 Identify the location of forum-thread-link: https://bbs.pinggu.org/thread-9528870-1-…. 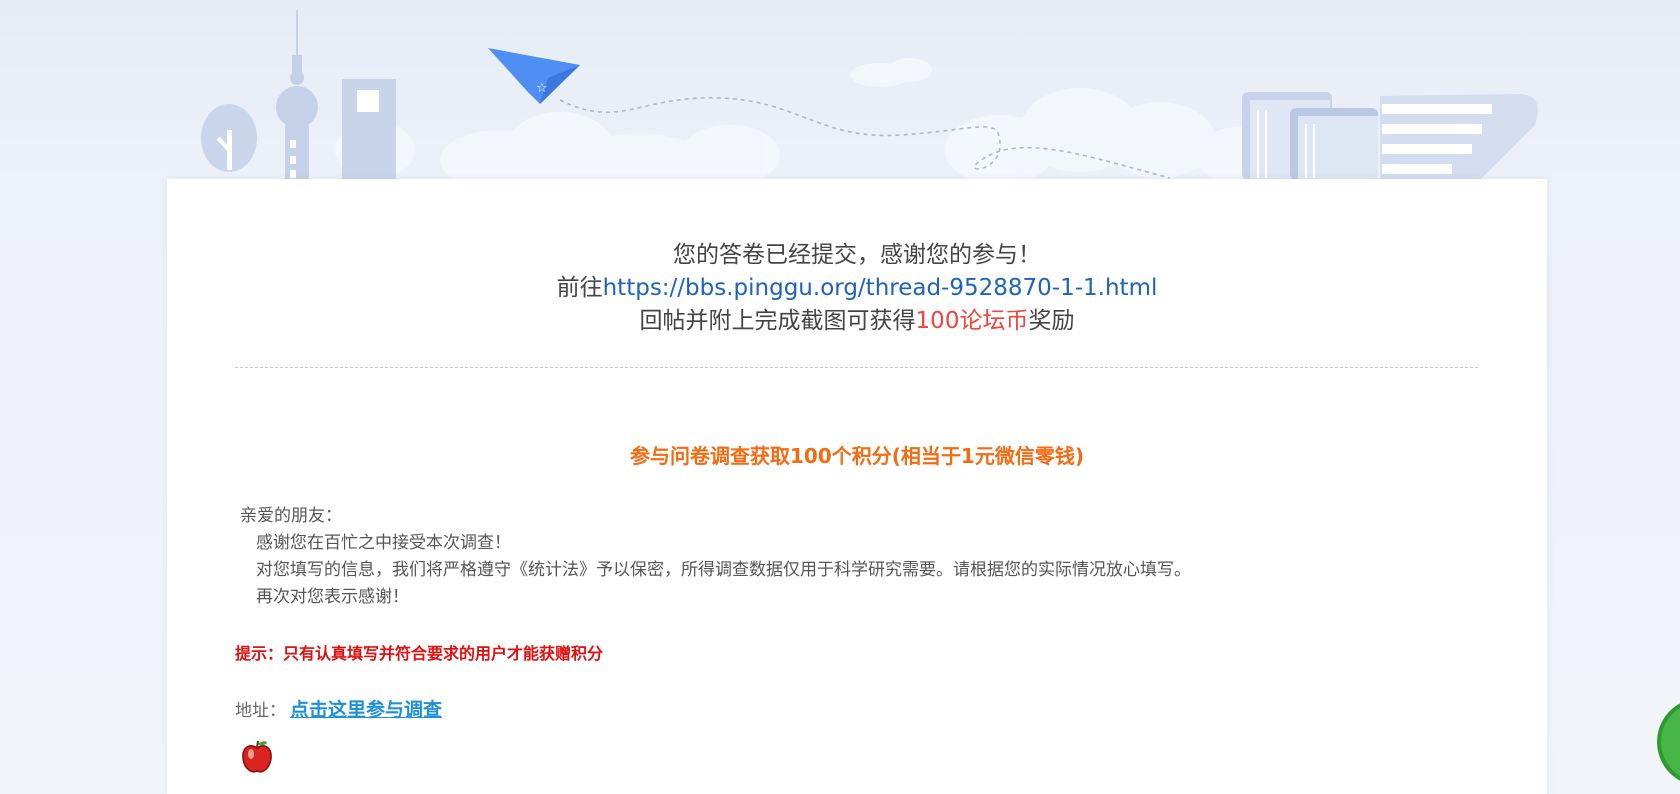
(880, 288).